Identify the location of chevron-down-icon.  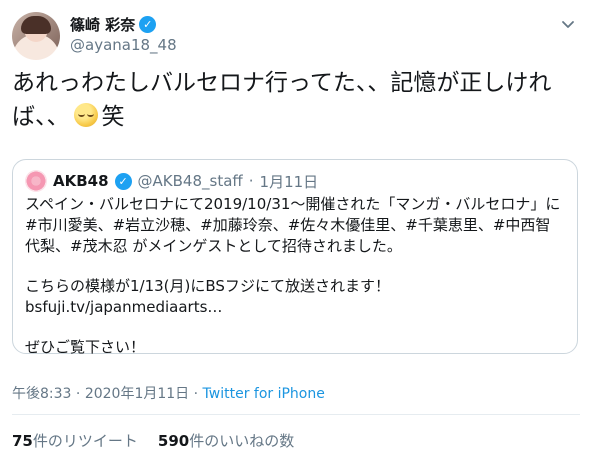
(568, 24).